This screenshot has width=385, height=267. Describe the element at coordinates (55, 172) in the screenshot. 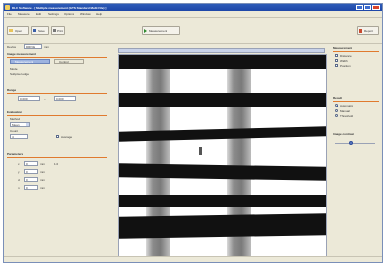

I see `param-row: y 0 mm` at that location.